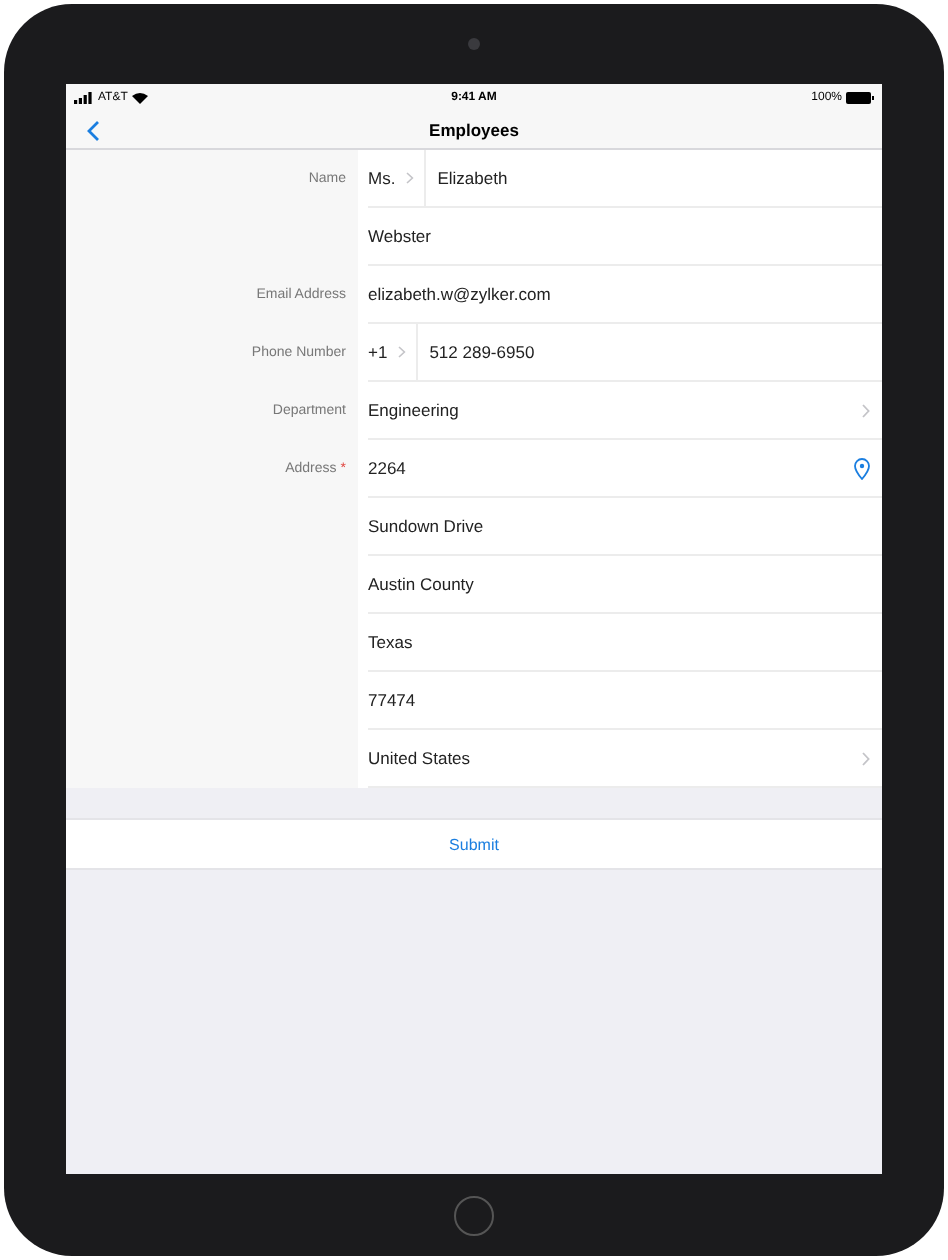  Describe the element at coordinates (860, 98) in the screenshot. I see `battery-icon` at that location.